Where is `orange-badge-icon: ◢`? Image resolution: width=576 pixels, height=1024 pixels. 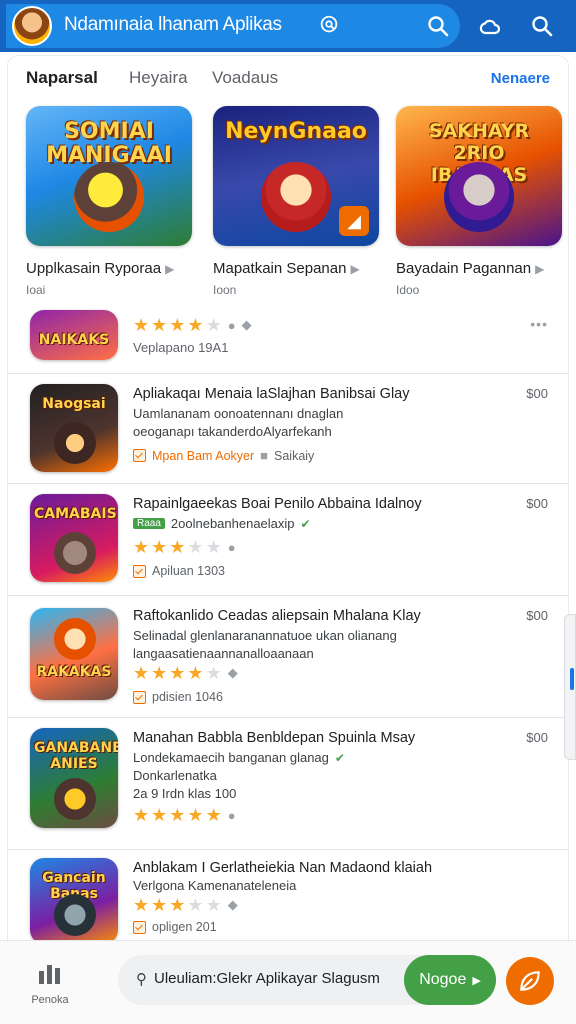 orange-badge-icon: ◢ is located at coordinates (354, 221).